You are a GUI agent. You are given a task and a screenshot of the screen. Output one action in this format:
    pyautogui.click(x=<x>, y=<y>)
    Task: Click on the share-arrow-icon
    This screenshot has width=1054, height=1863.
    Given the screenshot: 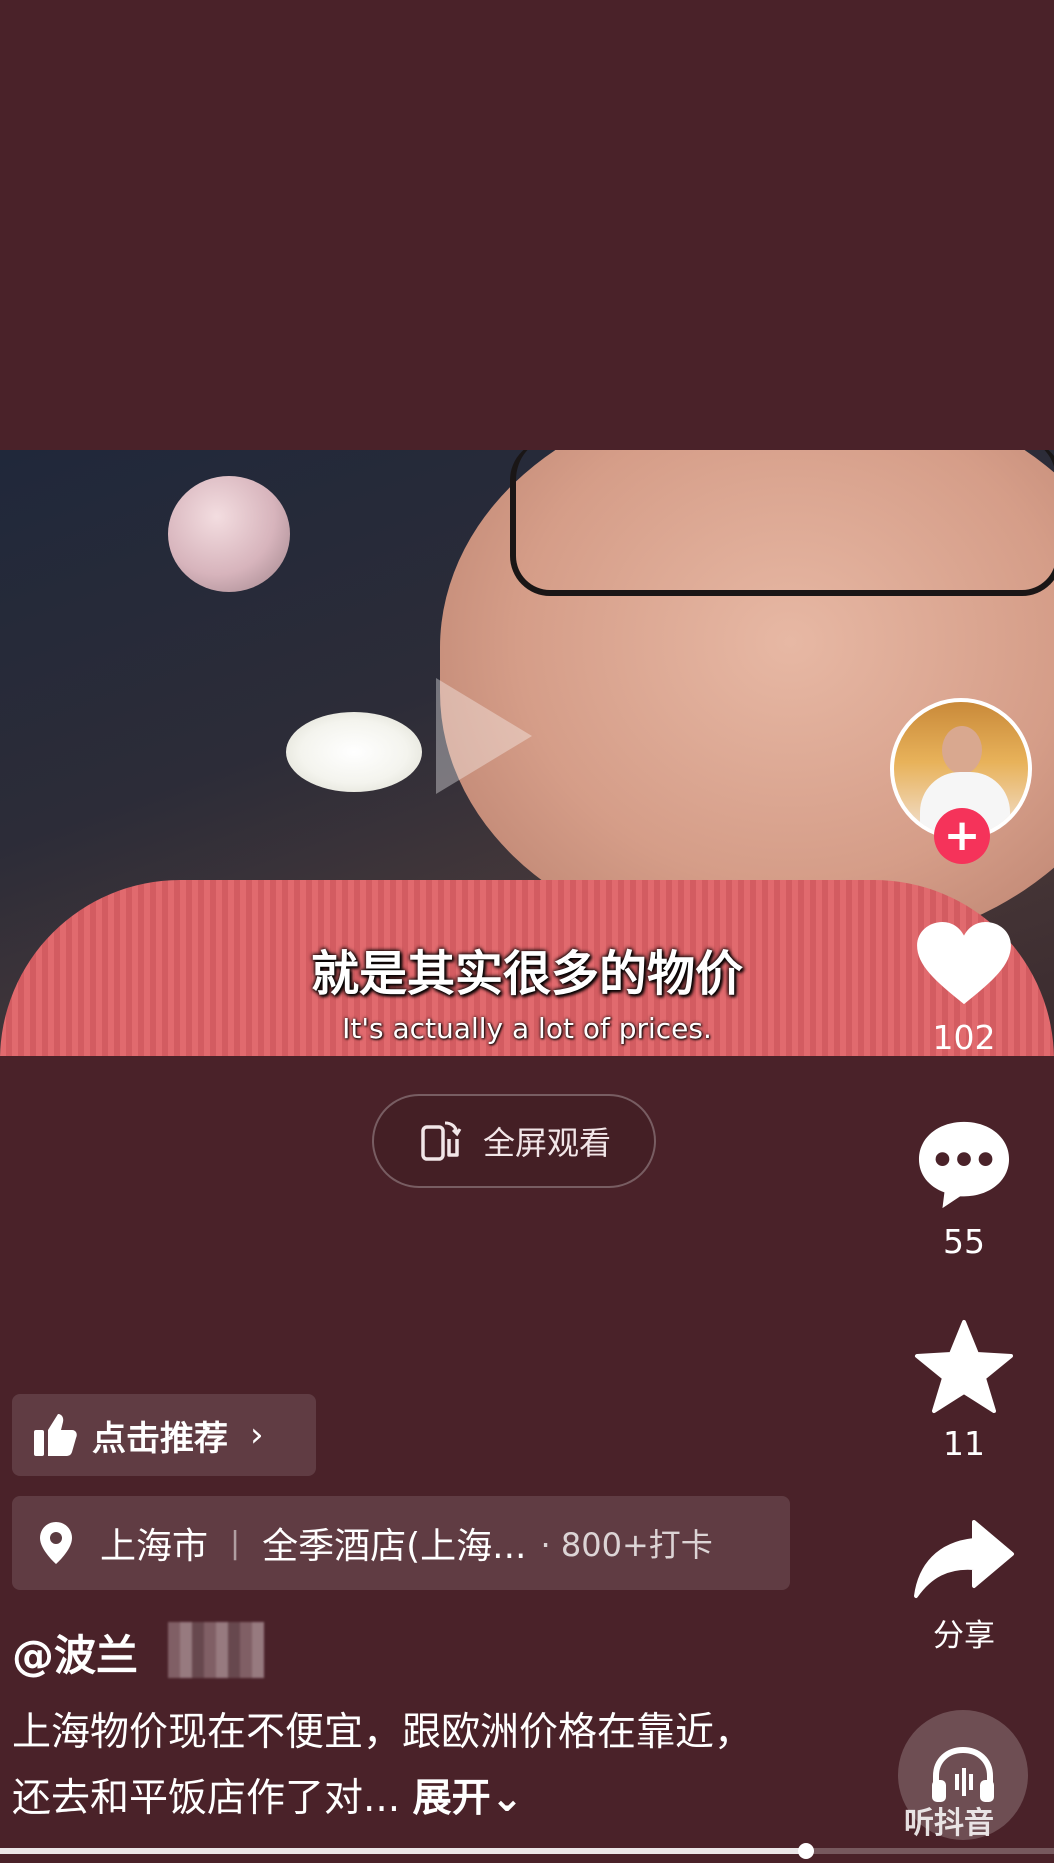 What is the action you would take?
    pyautogui.click(x=964, y=1559)
    